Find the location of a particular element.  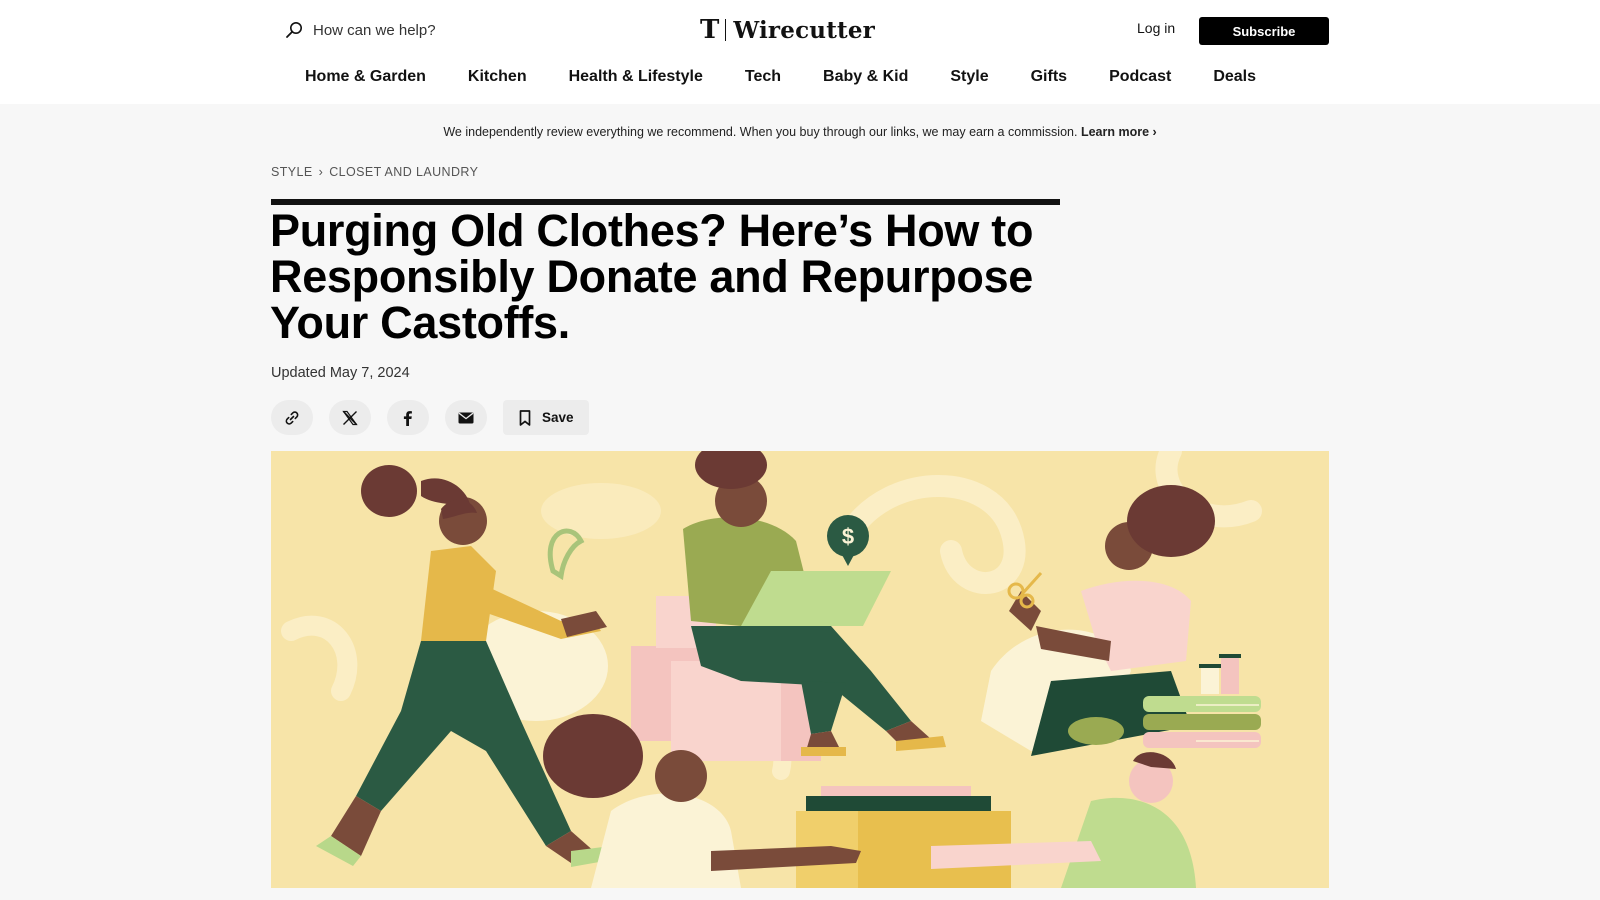

nav-podcast: Podcast is located at coordinates (1140, 77).